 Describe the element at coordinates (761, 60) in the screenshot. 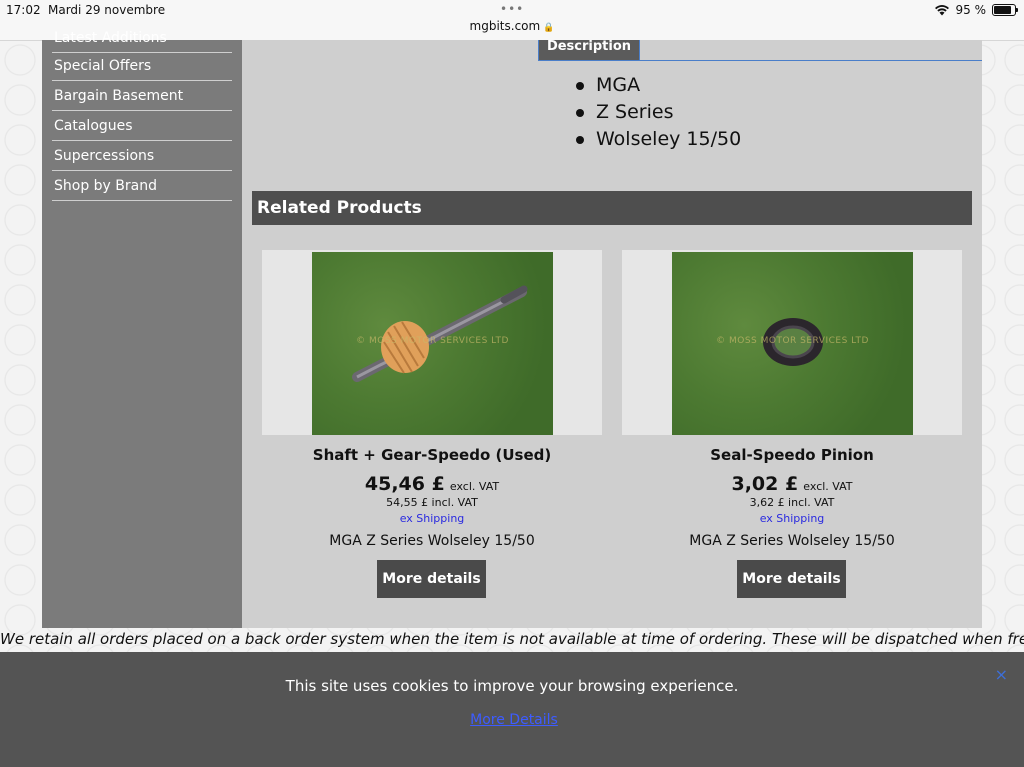

I see `tab-underline` at that location.